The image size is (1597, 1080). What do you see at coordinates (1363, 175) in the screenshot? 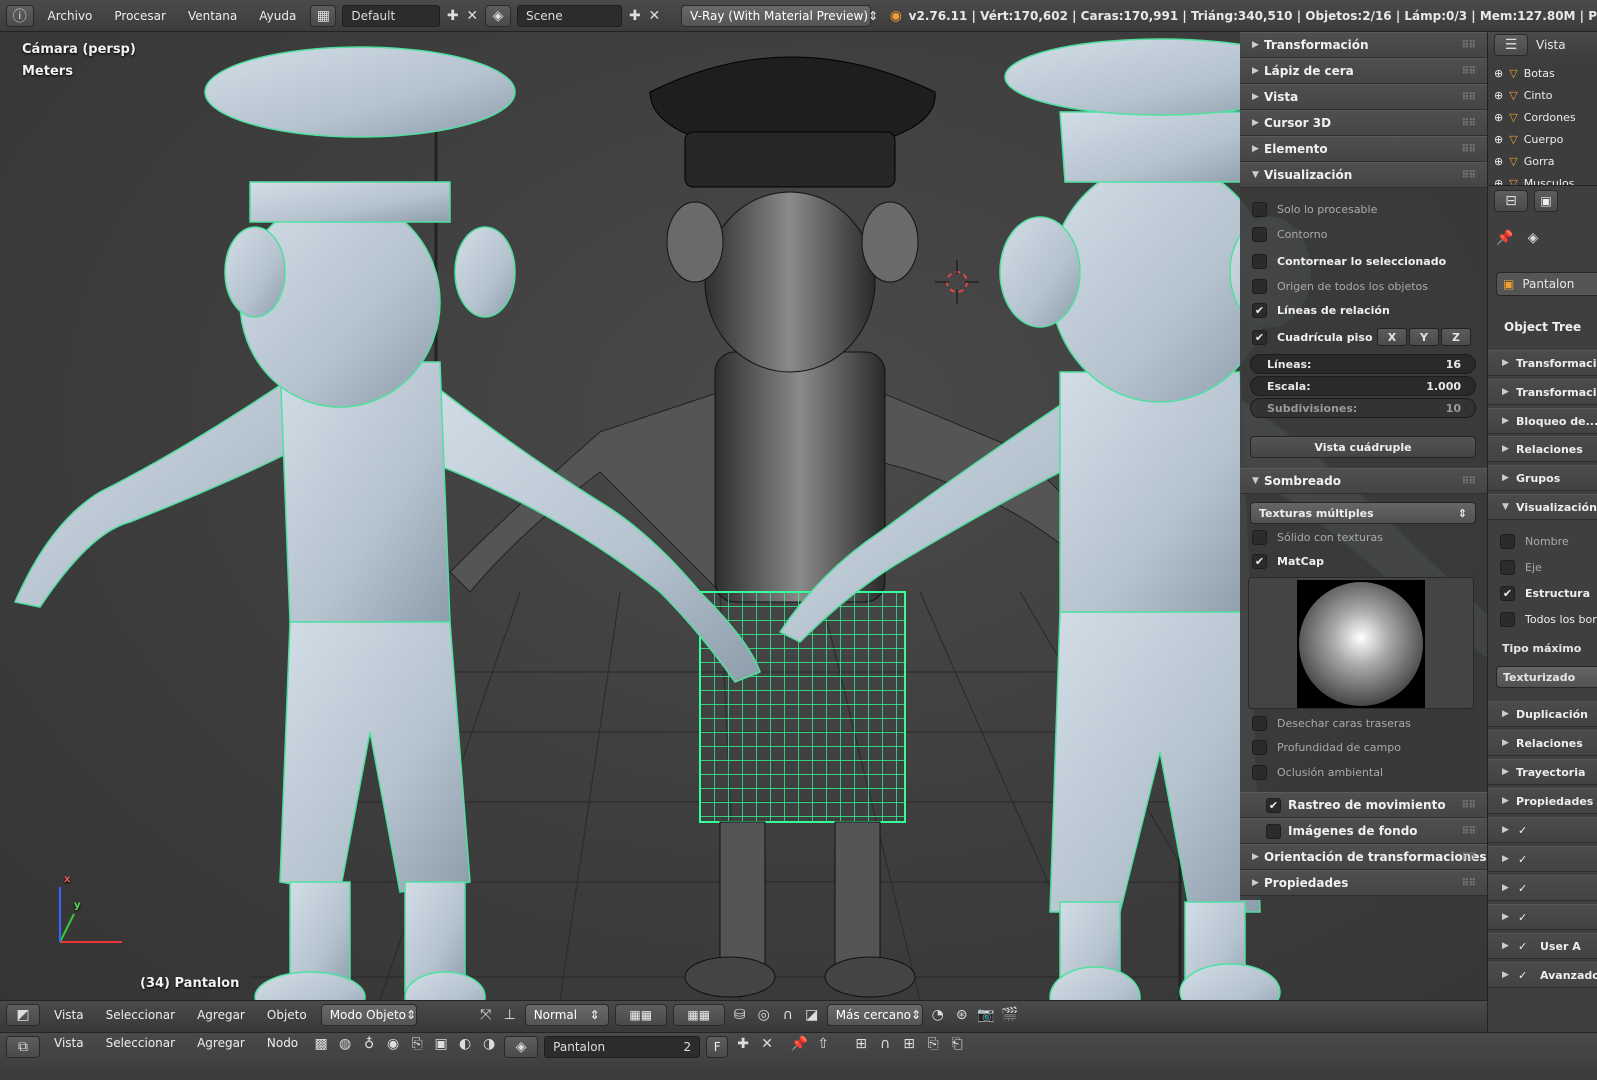
I see `panel-display: ▼ Visualización ⠿⠿` at bounding box center [1363, 175].